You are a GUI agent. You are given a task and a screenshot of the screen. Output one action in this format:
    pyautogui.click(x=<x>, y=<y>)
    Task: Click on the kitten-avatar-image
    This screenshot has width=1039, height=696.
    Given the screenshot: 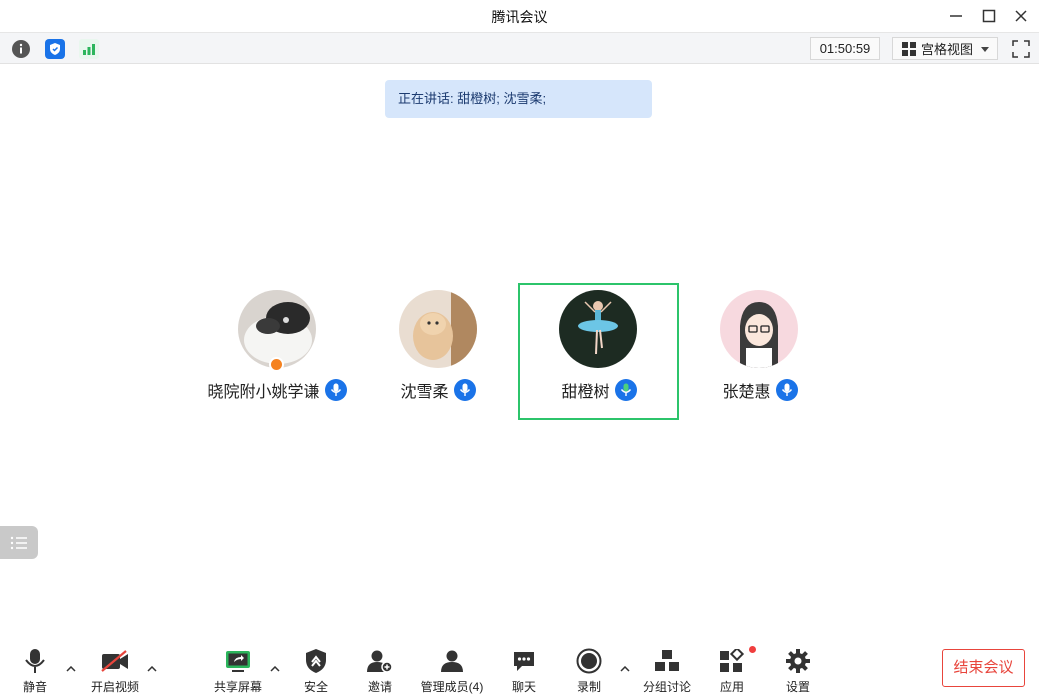 What is the action you would take?
    pyautogui.click(x=438, y=329)
    